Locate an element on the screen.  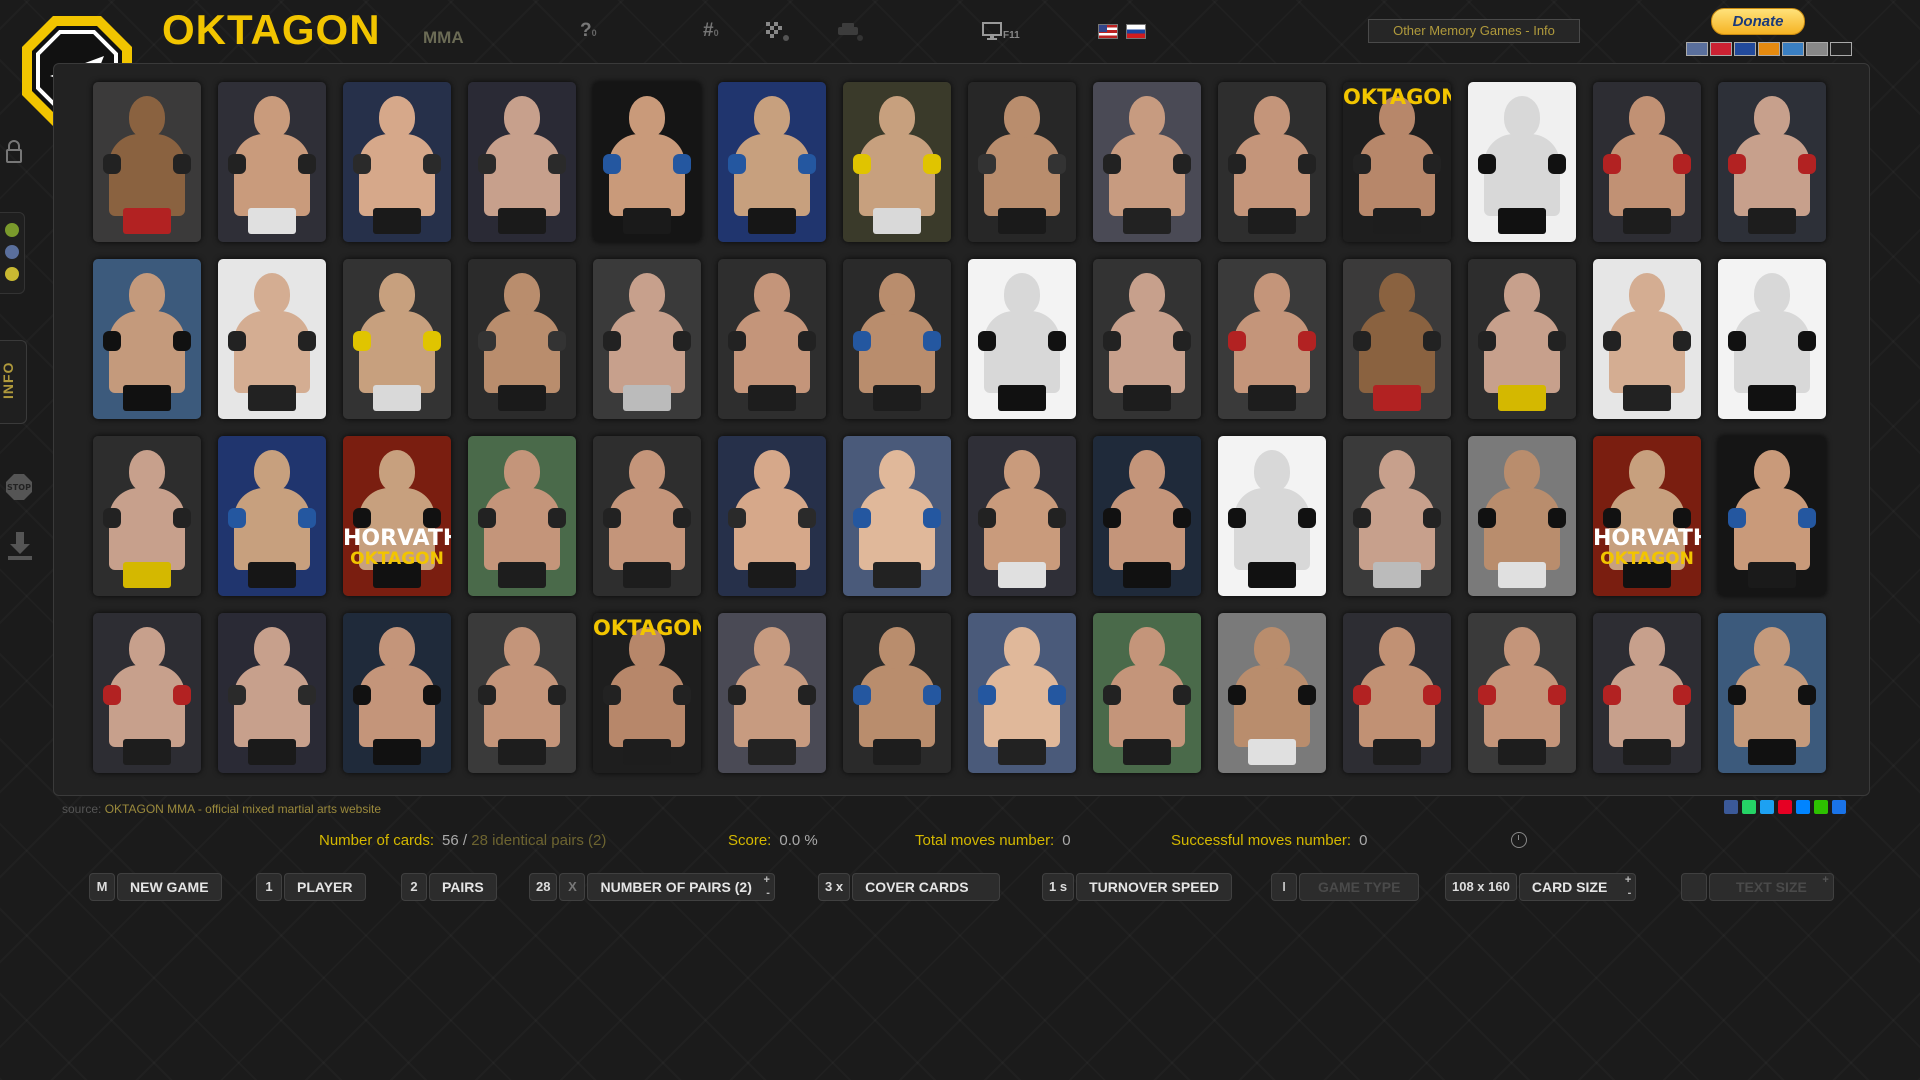
info-tab: INFO is located at coordinates (13, 382).